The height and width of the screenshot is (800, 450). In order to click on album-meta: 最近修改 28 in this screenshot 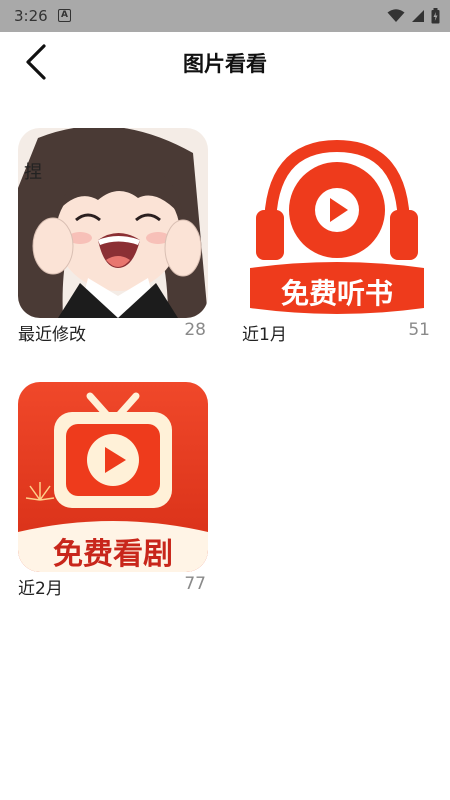, I will do `click(113, 331)`.